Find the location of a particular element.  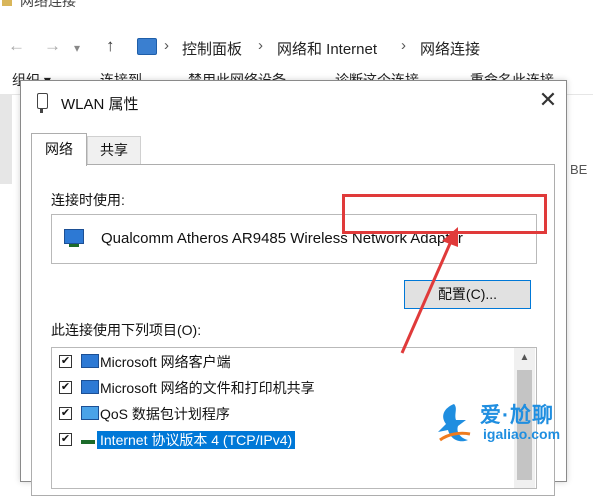

network-client-icon is located at coordinates (90, 361).